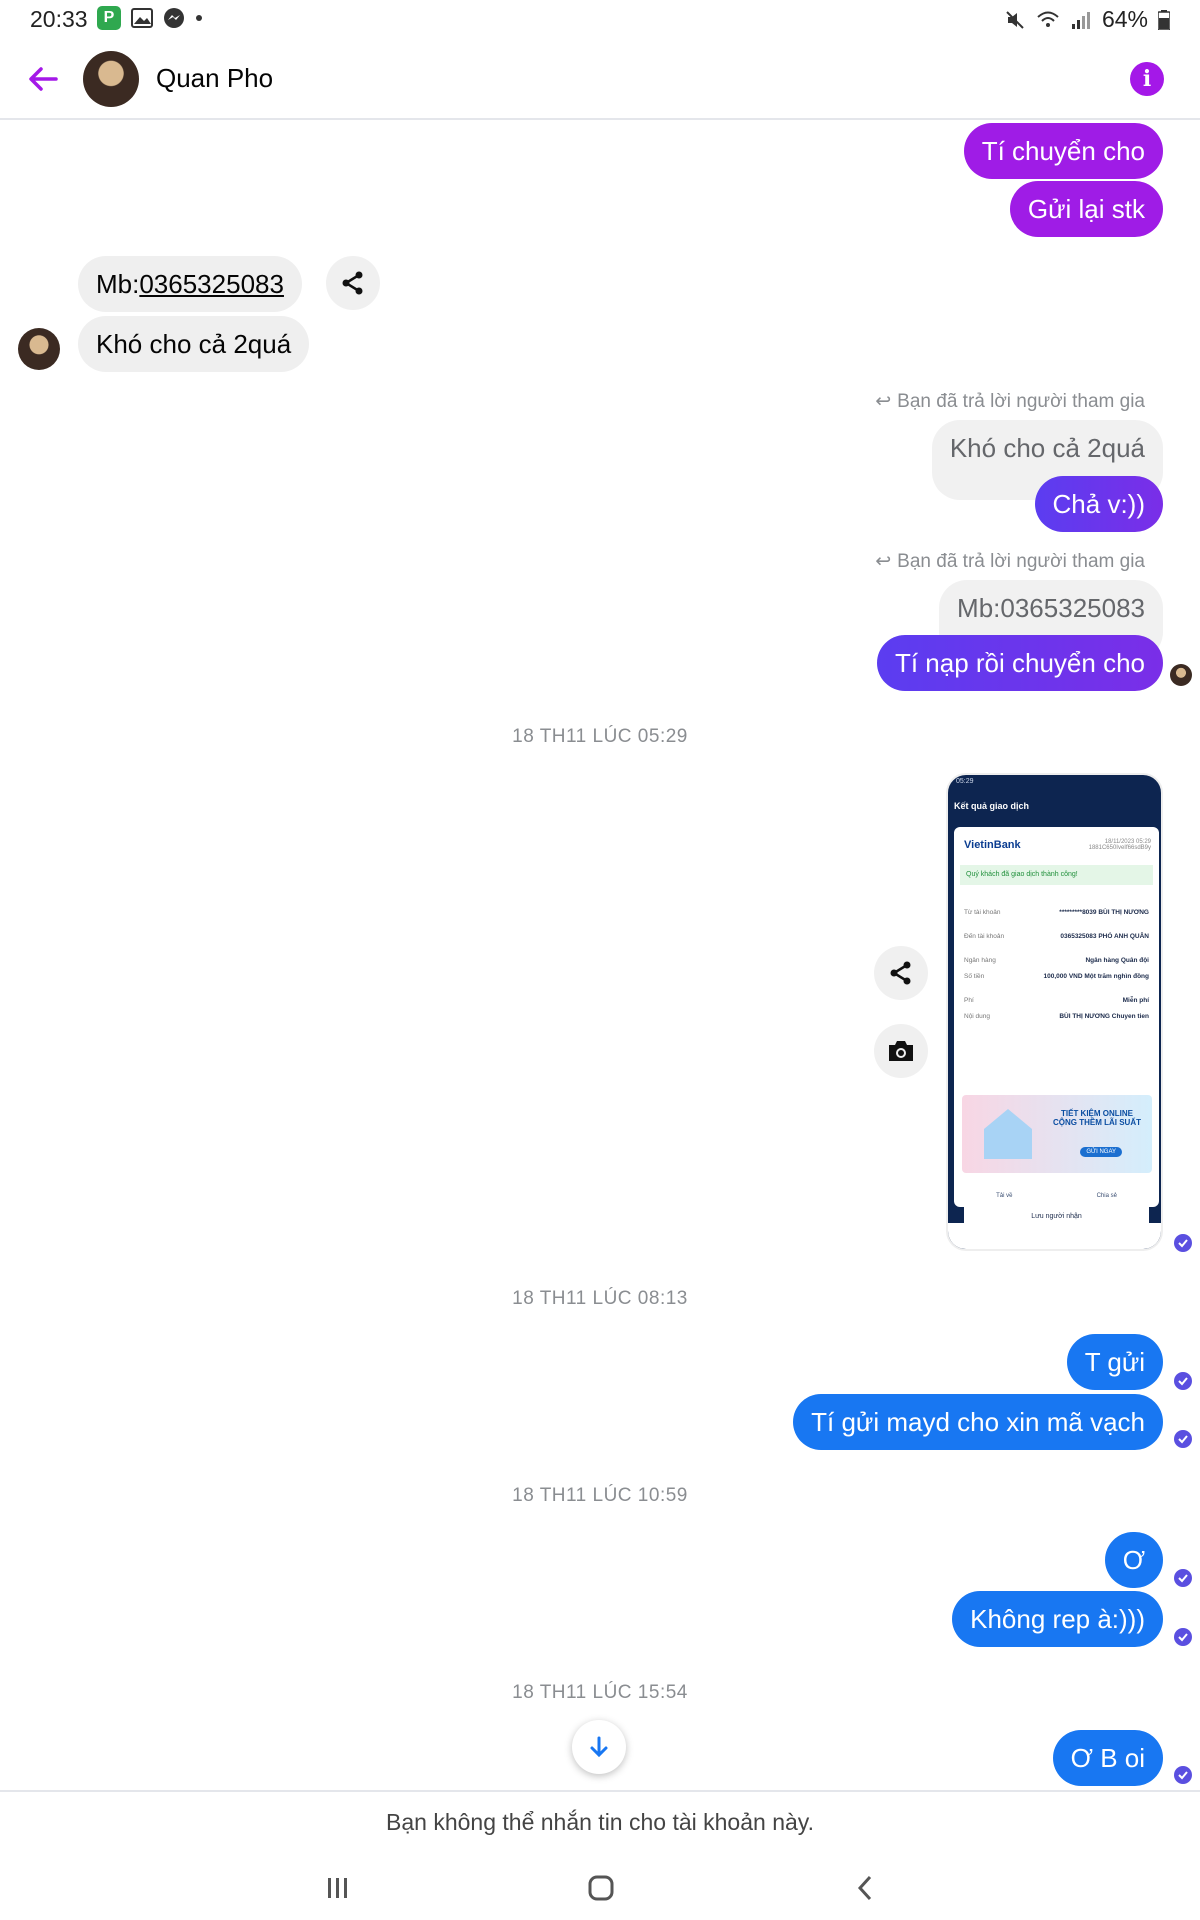  I want to click on camera-button, so click(901, 1051).